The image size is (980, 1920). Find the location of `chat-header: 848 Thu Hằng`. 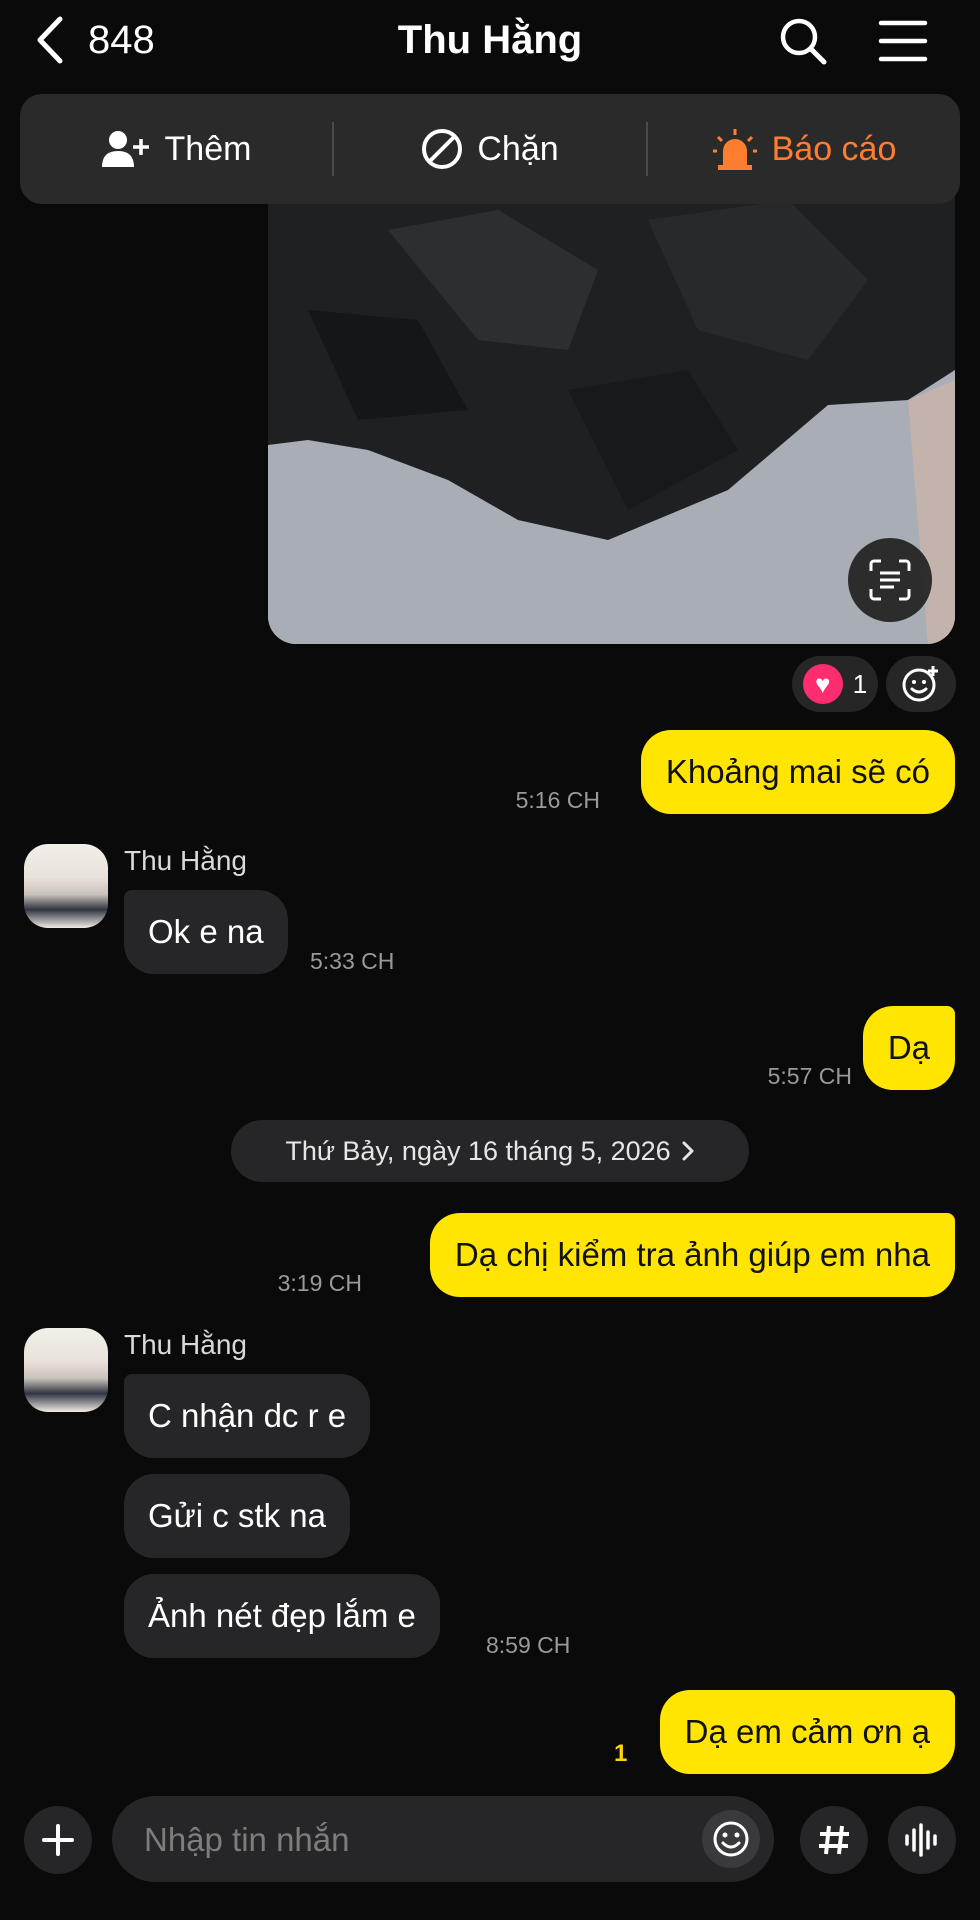

chat-header: 848 Thu Hằng is located at coordinates (490, 41).